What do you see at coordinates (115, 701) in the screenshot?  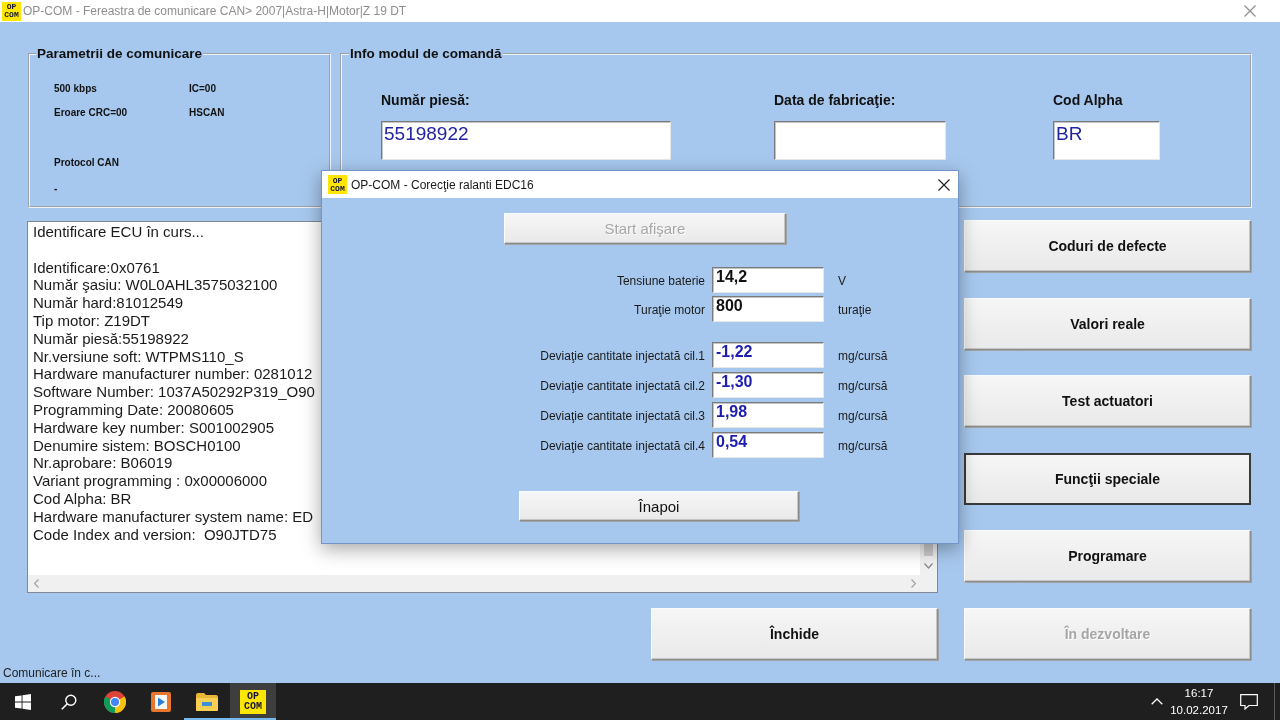 I see `chrome-browser-icon` at bounding box center [115, 701].